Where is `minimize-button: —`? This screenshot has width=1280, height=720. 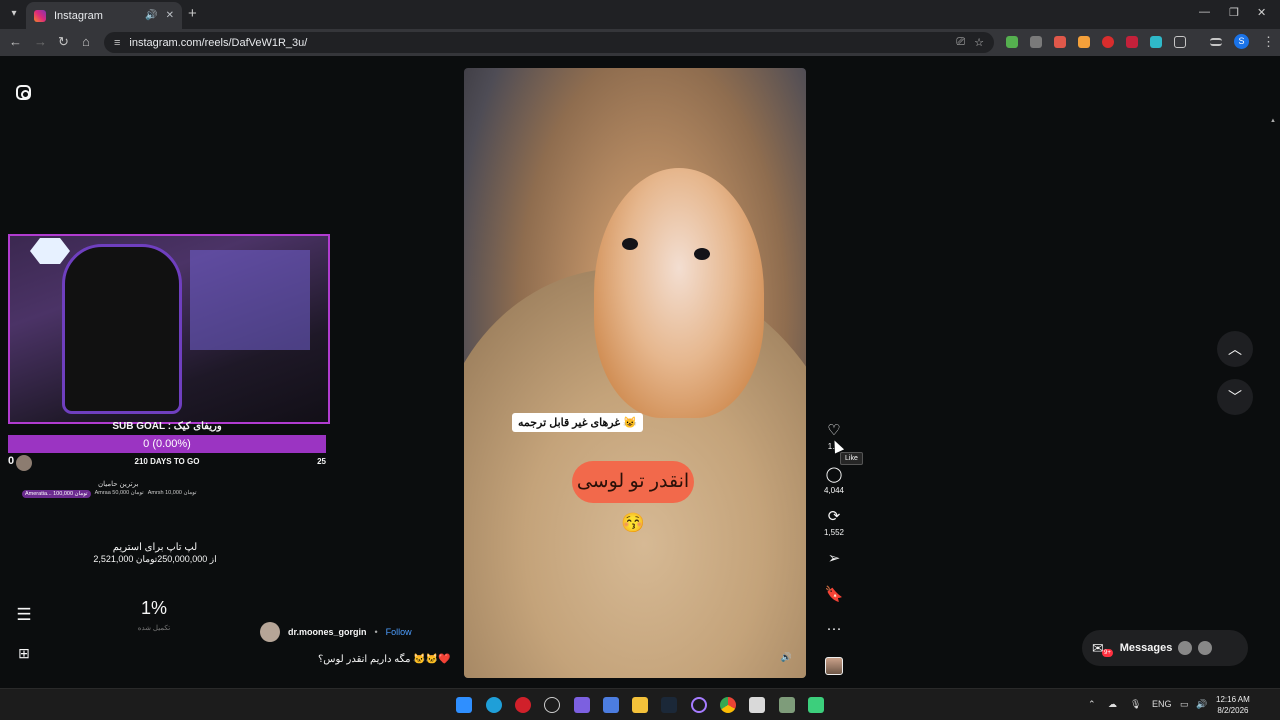 minimize-button: — is located at coordinates (1204, 12).